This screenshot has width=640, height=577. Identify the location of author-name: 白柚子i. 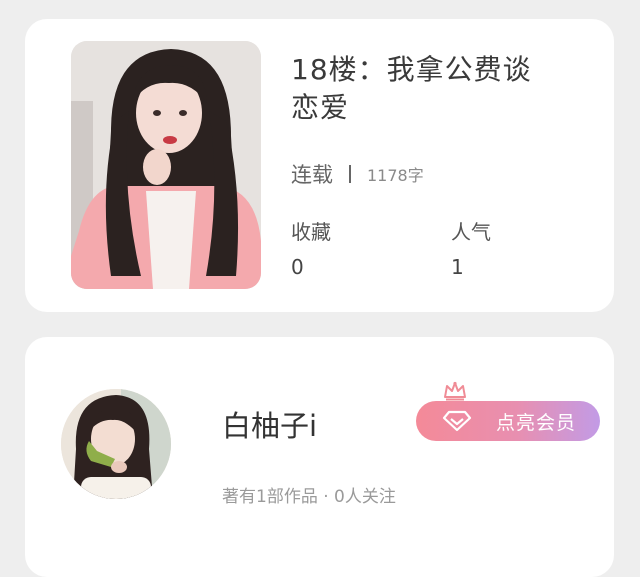
(269, 424).